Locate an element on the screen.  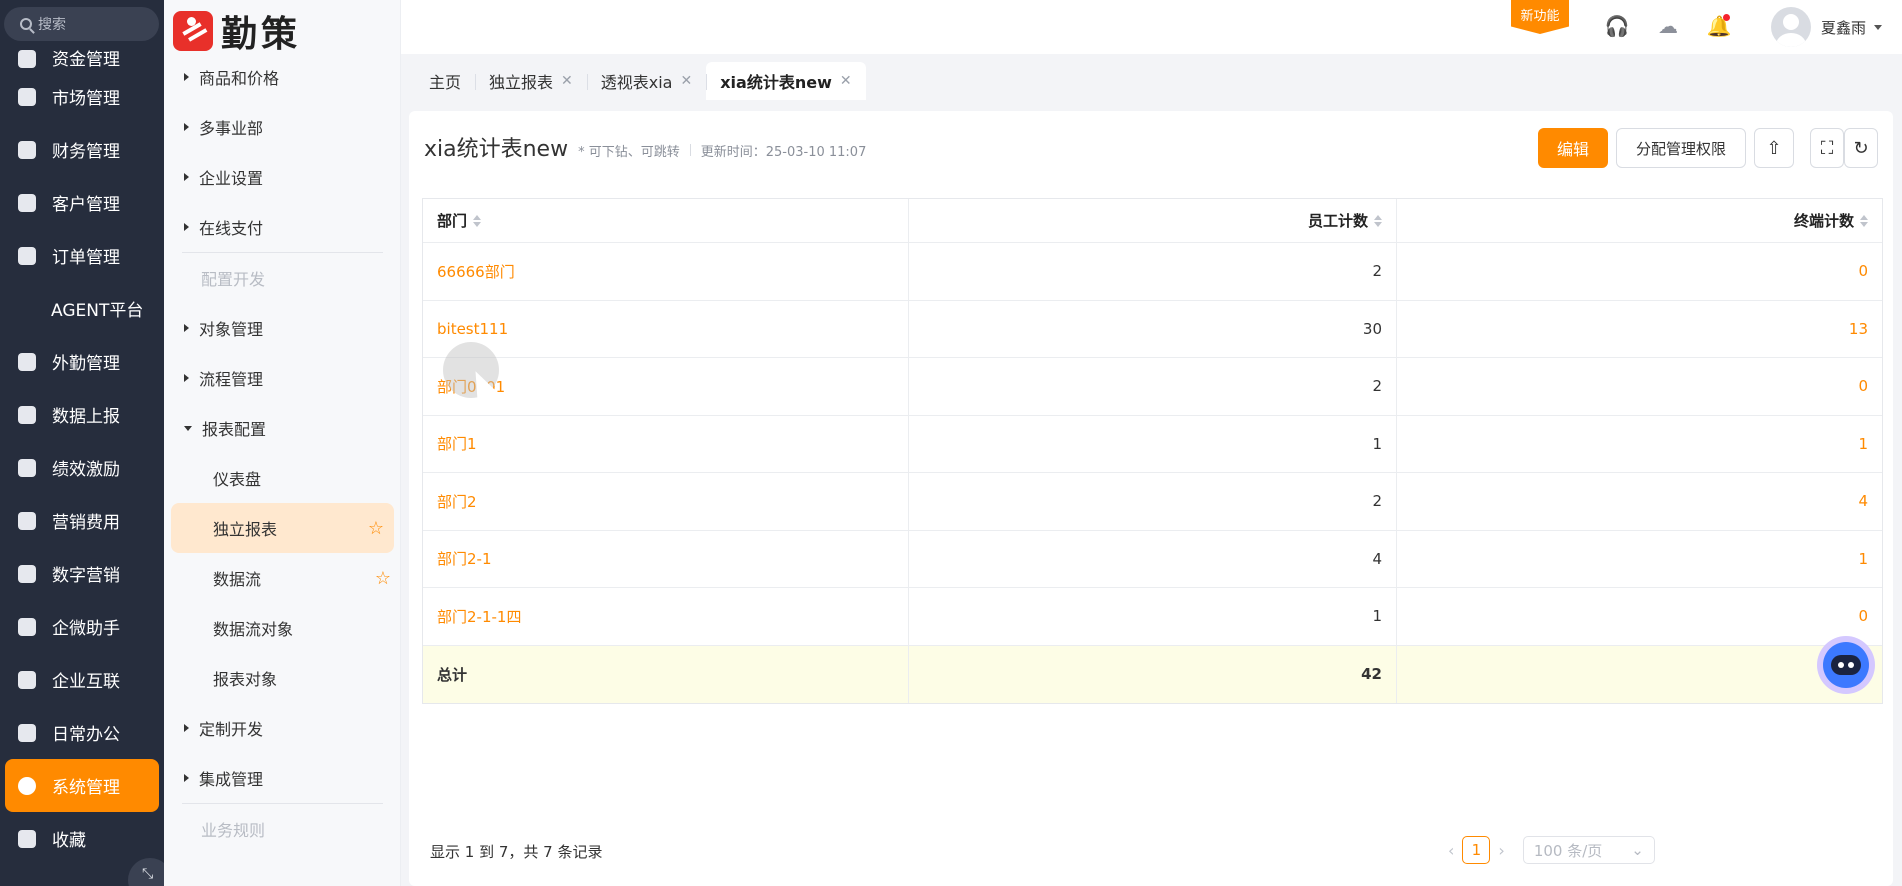
tab-pivot-xia: 透视表xia ✕ is located at coordinates (646, 81).